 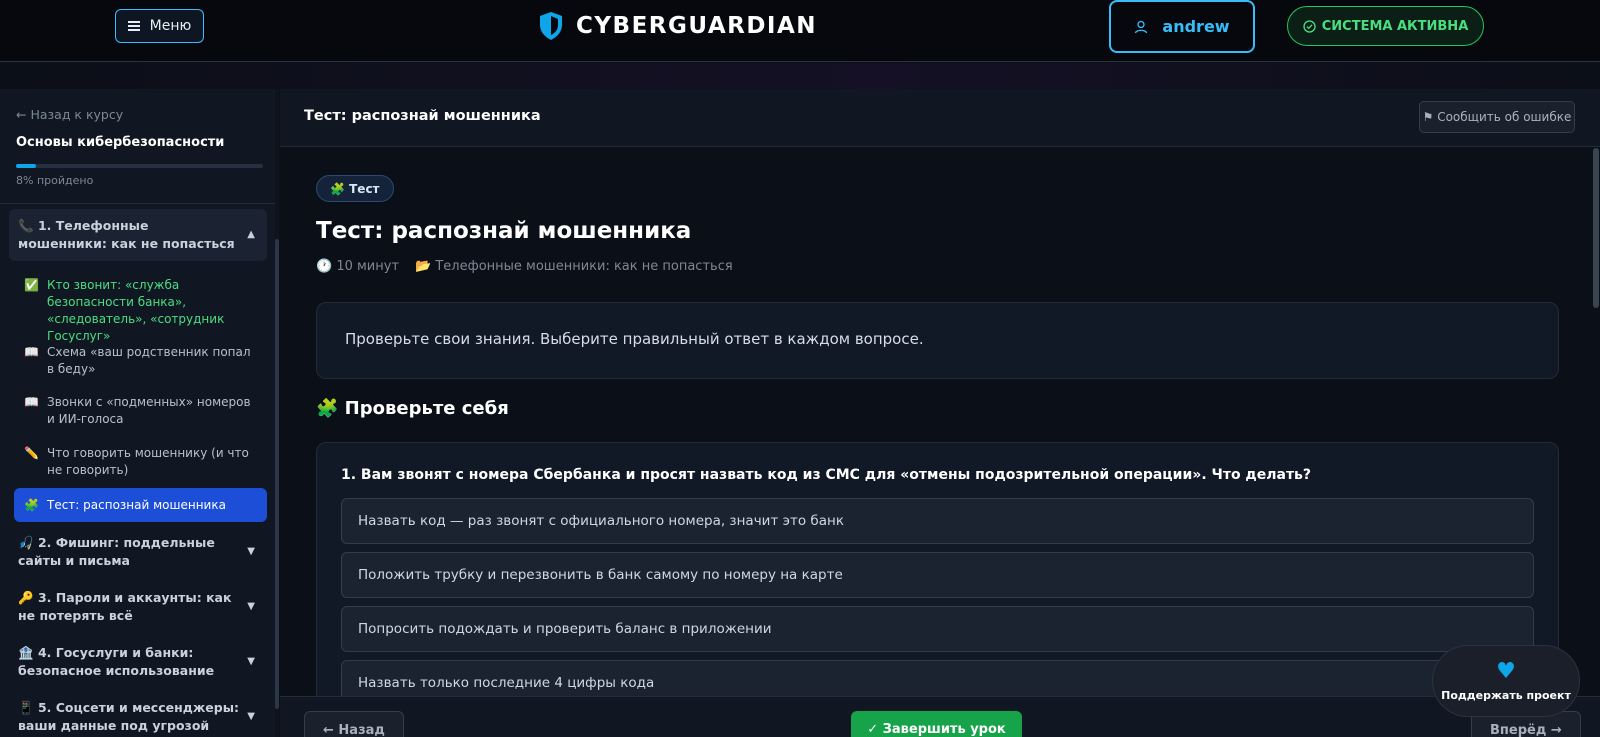 I want to click on chevron-up-icon: ▲, so click(x=251, y=234).